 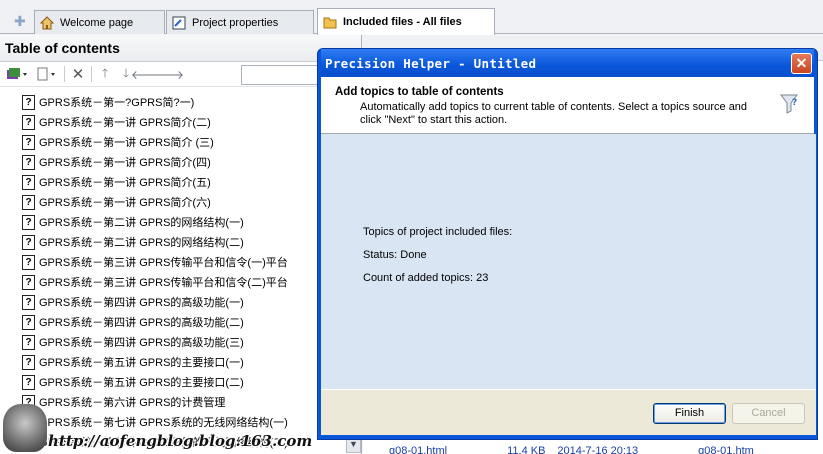 I want to click on filter-help-icon: ?, so click(x=791, y=105).